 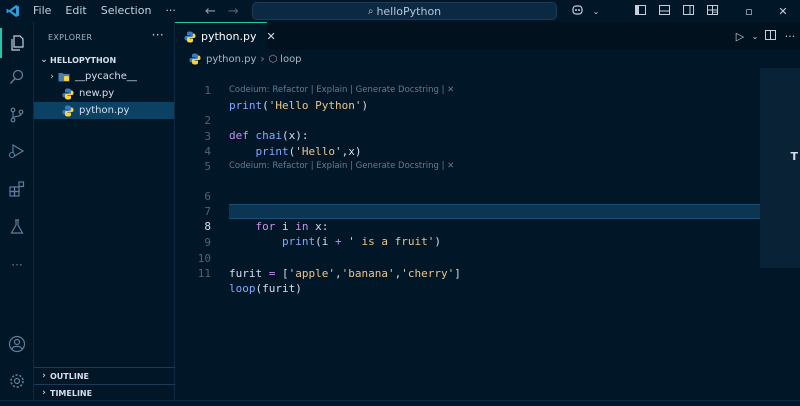 What do you see at coordinates (783, 11) in the screenshot?
I see `close-window-icon: ✕` at bounding box center [783, 11].